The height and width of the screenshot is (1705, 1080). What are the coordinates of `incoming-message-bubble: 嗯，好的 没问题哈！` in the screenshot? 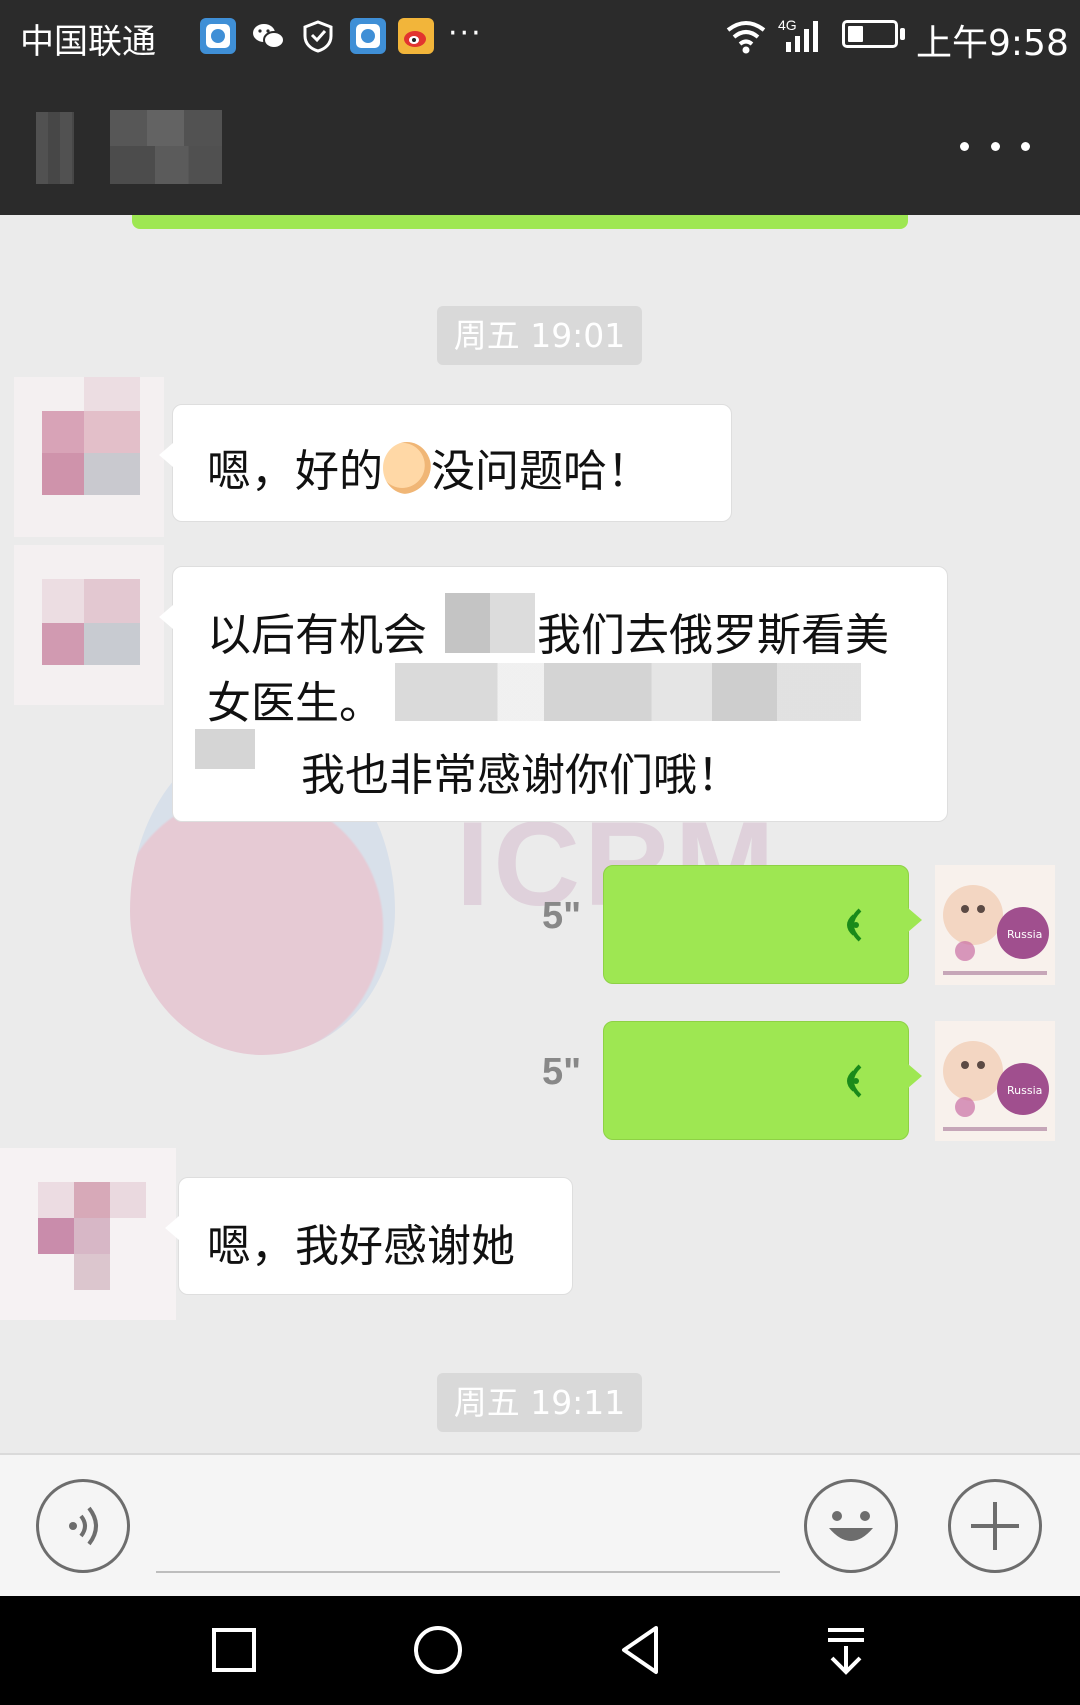 It's located at (445, 463).